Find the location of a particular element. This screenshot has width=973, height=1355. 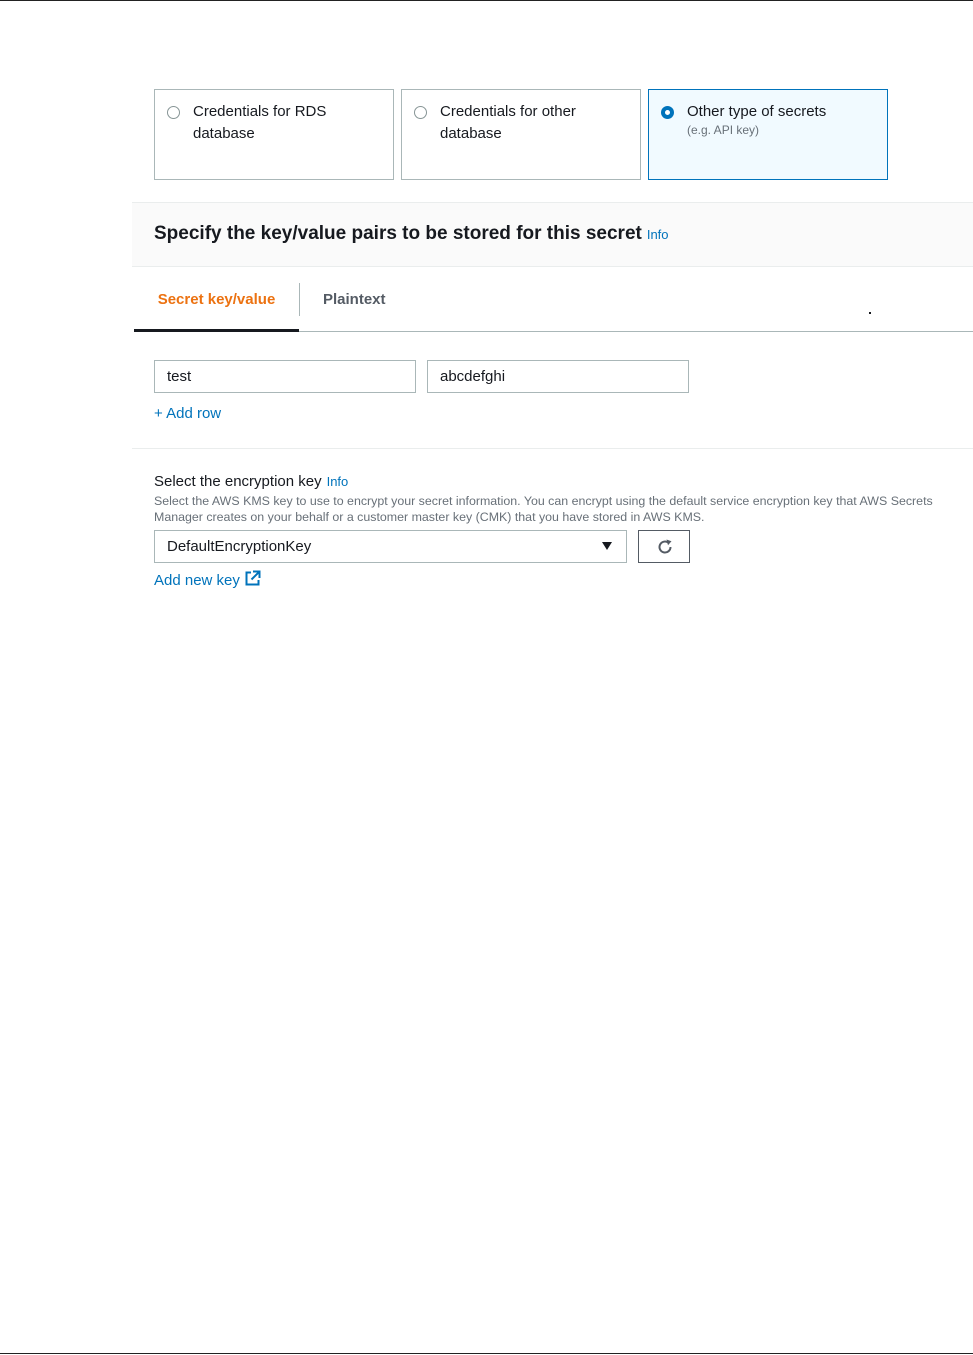

radio-card-sublabel: (e.g. API key) is located at coordinates (723, 130).